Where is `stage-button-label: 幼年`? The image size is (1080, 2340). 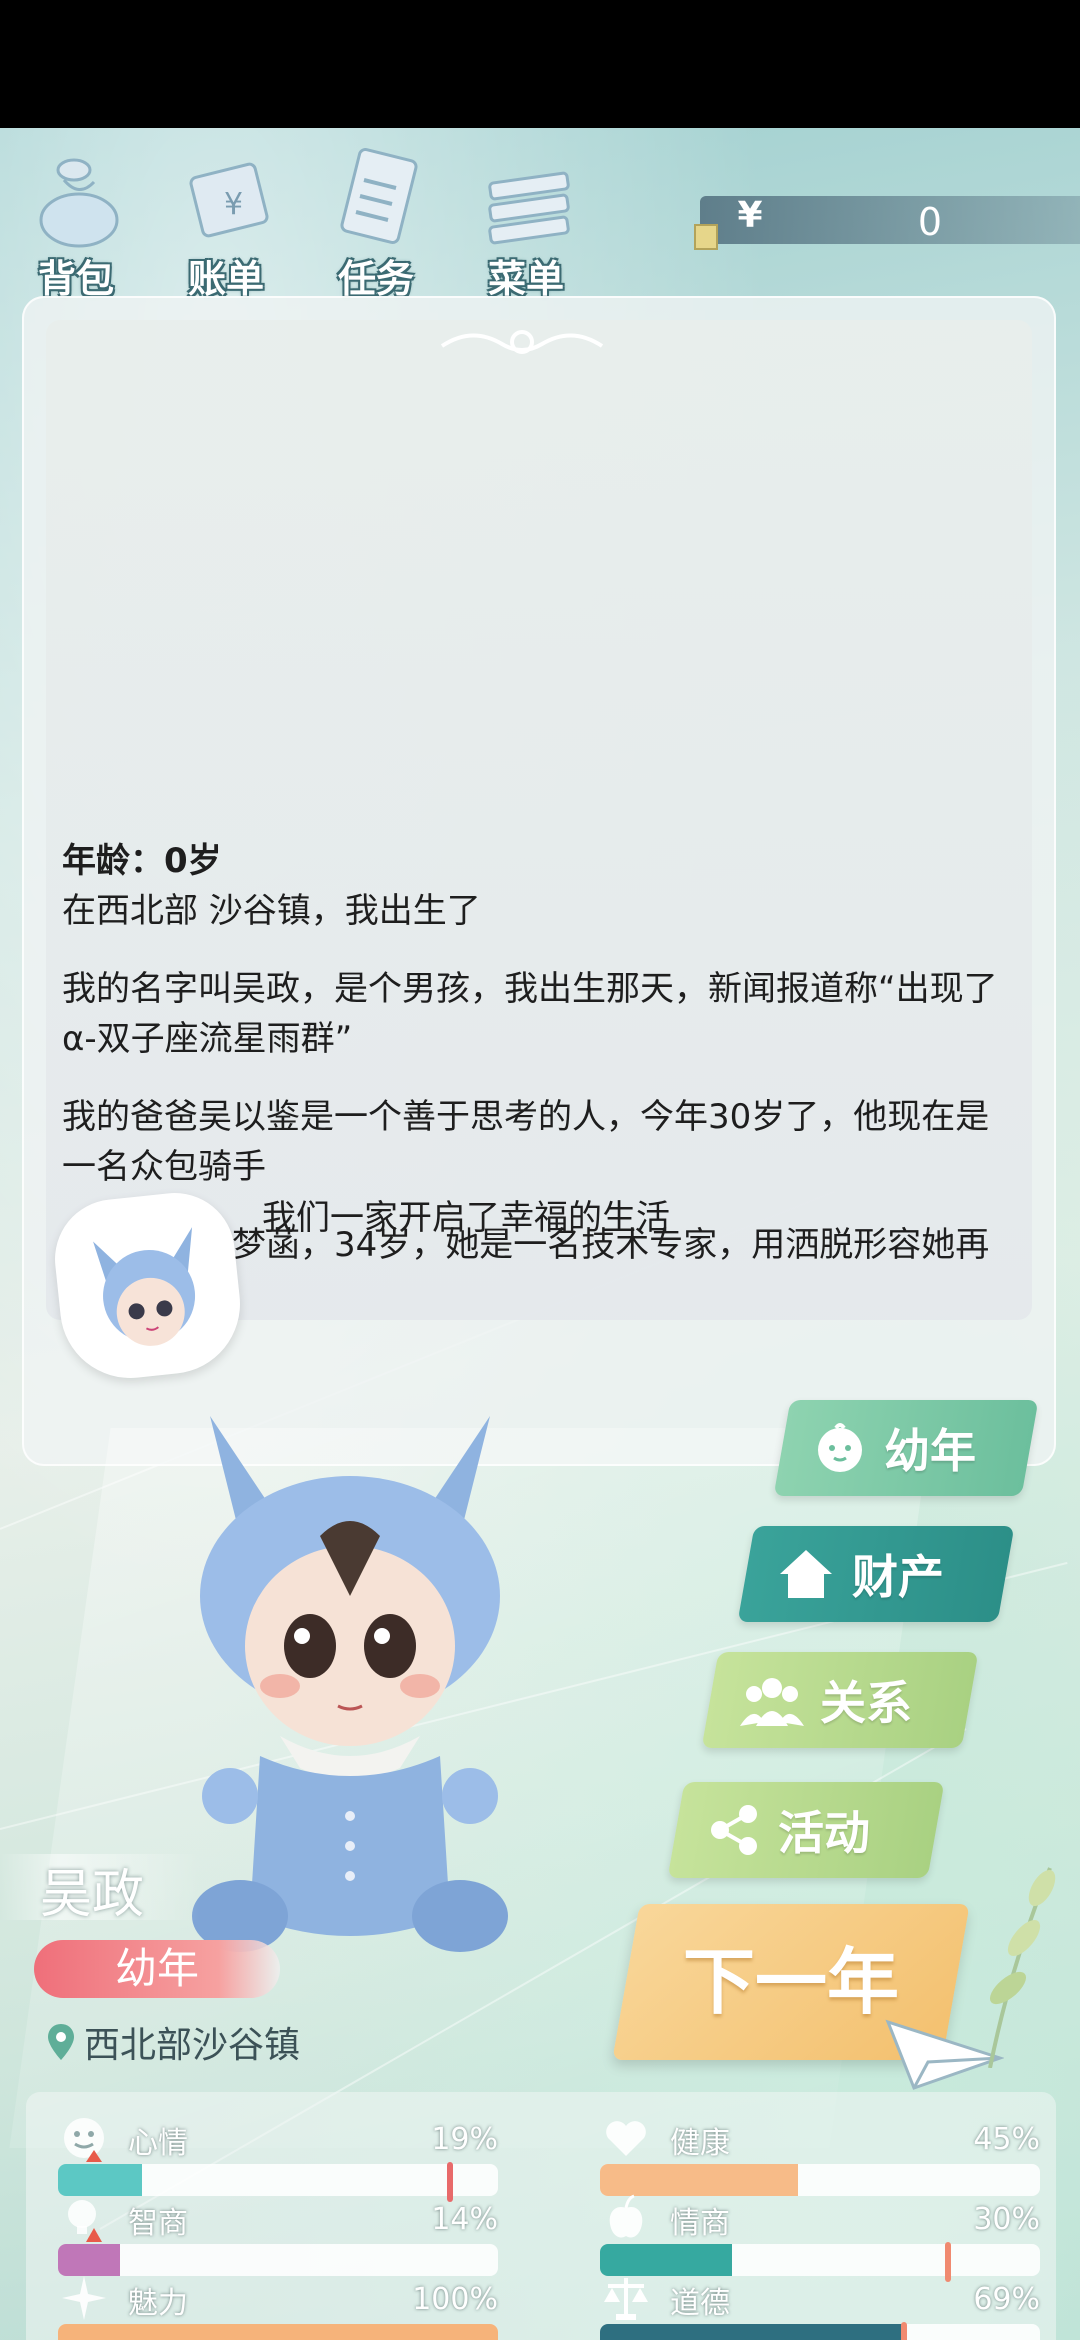
stage-button-label: 幼年 is located at coordinates (930, 1451).